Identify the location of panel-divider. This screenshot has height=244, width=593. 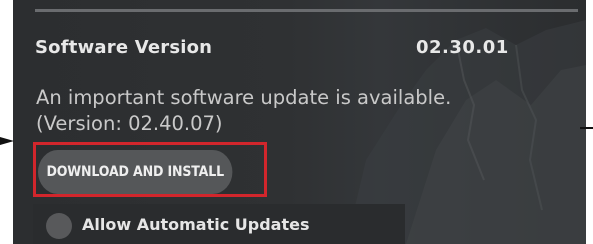
(306, 10).